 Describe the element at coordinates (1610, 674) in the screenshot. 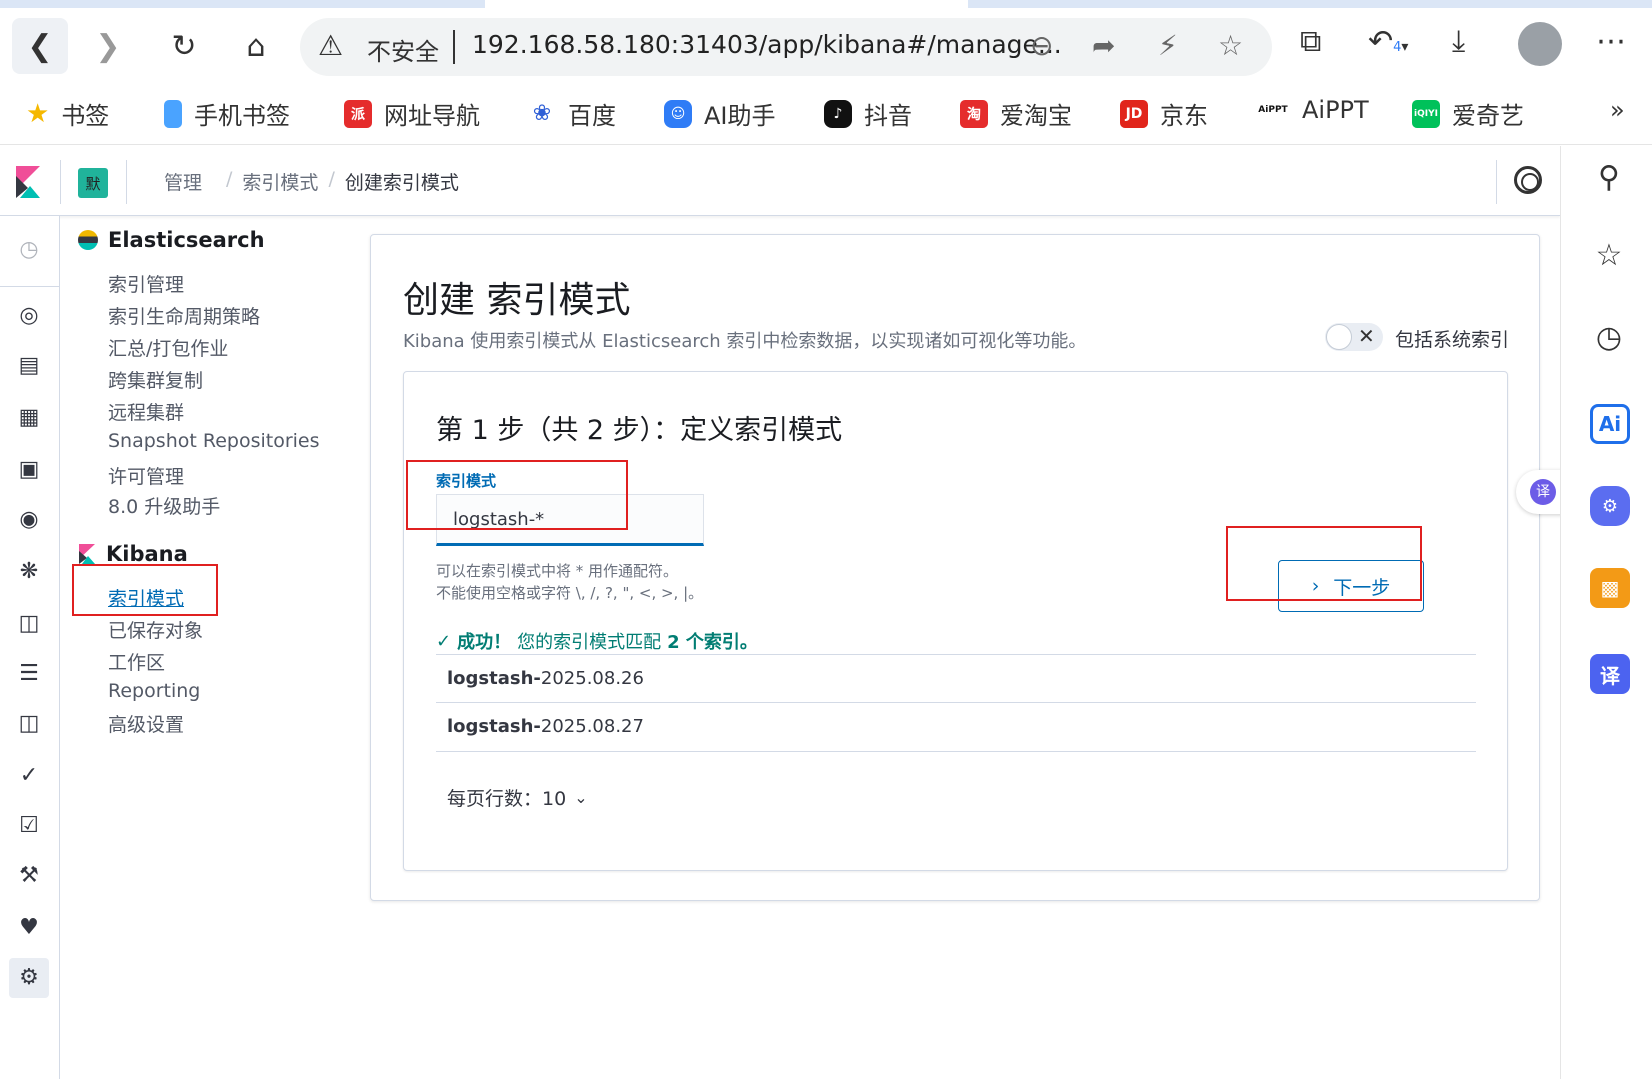

I see `translate-tool-icon: 译` at that location.